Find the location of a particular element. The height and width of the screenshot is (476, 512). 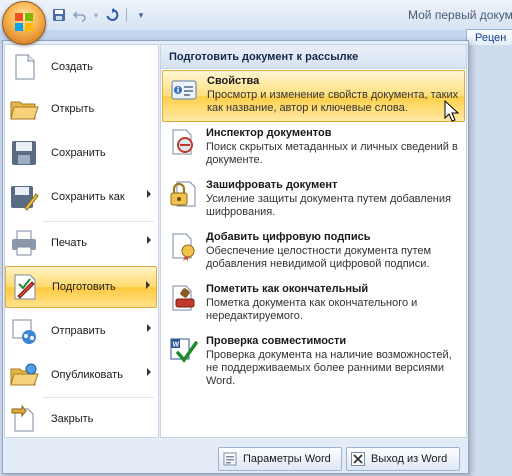

encrypt-icon is located at coordinates (183, 194).